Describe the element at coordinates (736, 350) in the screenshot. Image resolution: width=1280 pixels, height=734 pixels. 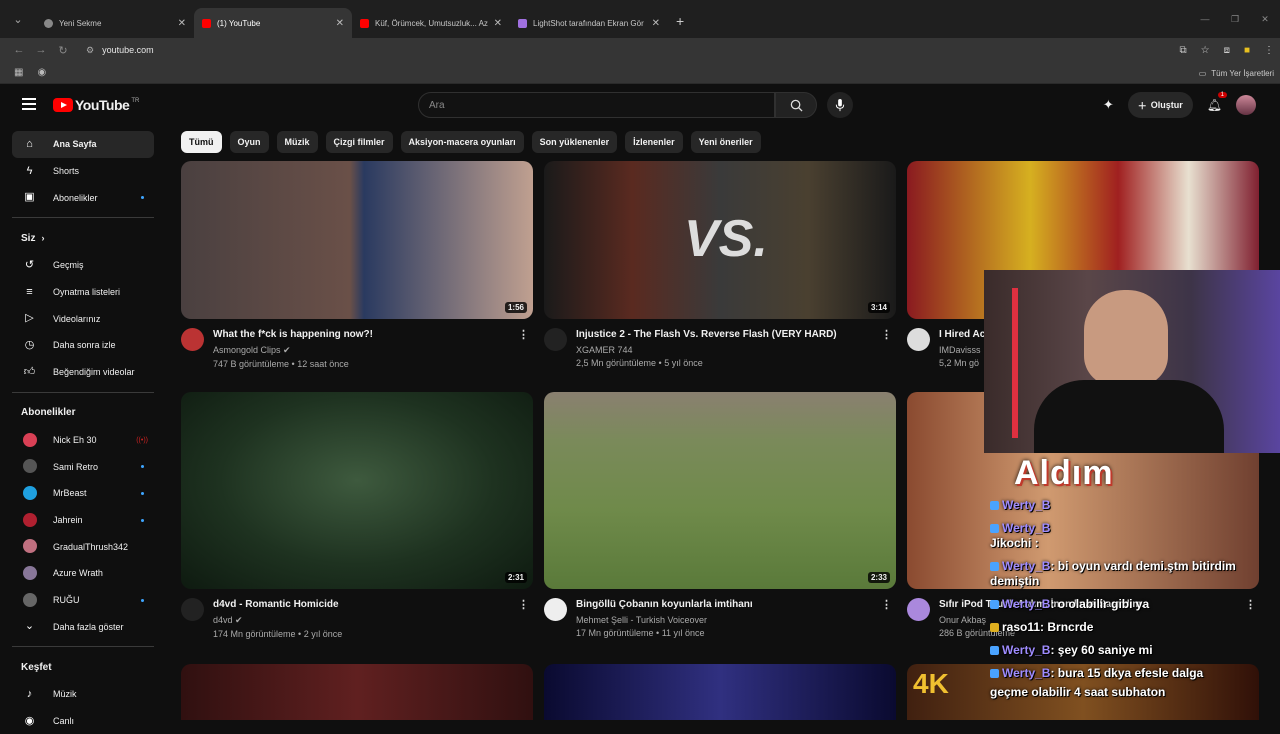
I see `video-channel: XGAMER 744` at that location.